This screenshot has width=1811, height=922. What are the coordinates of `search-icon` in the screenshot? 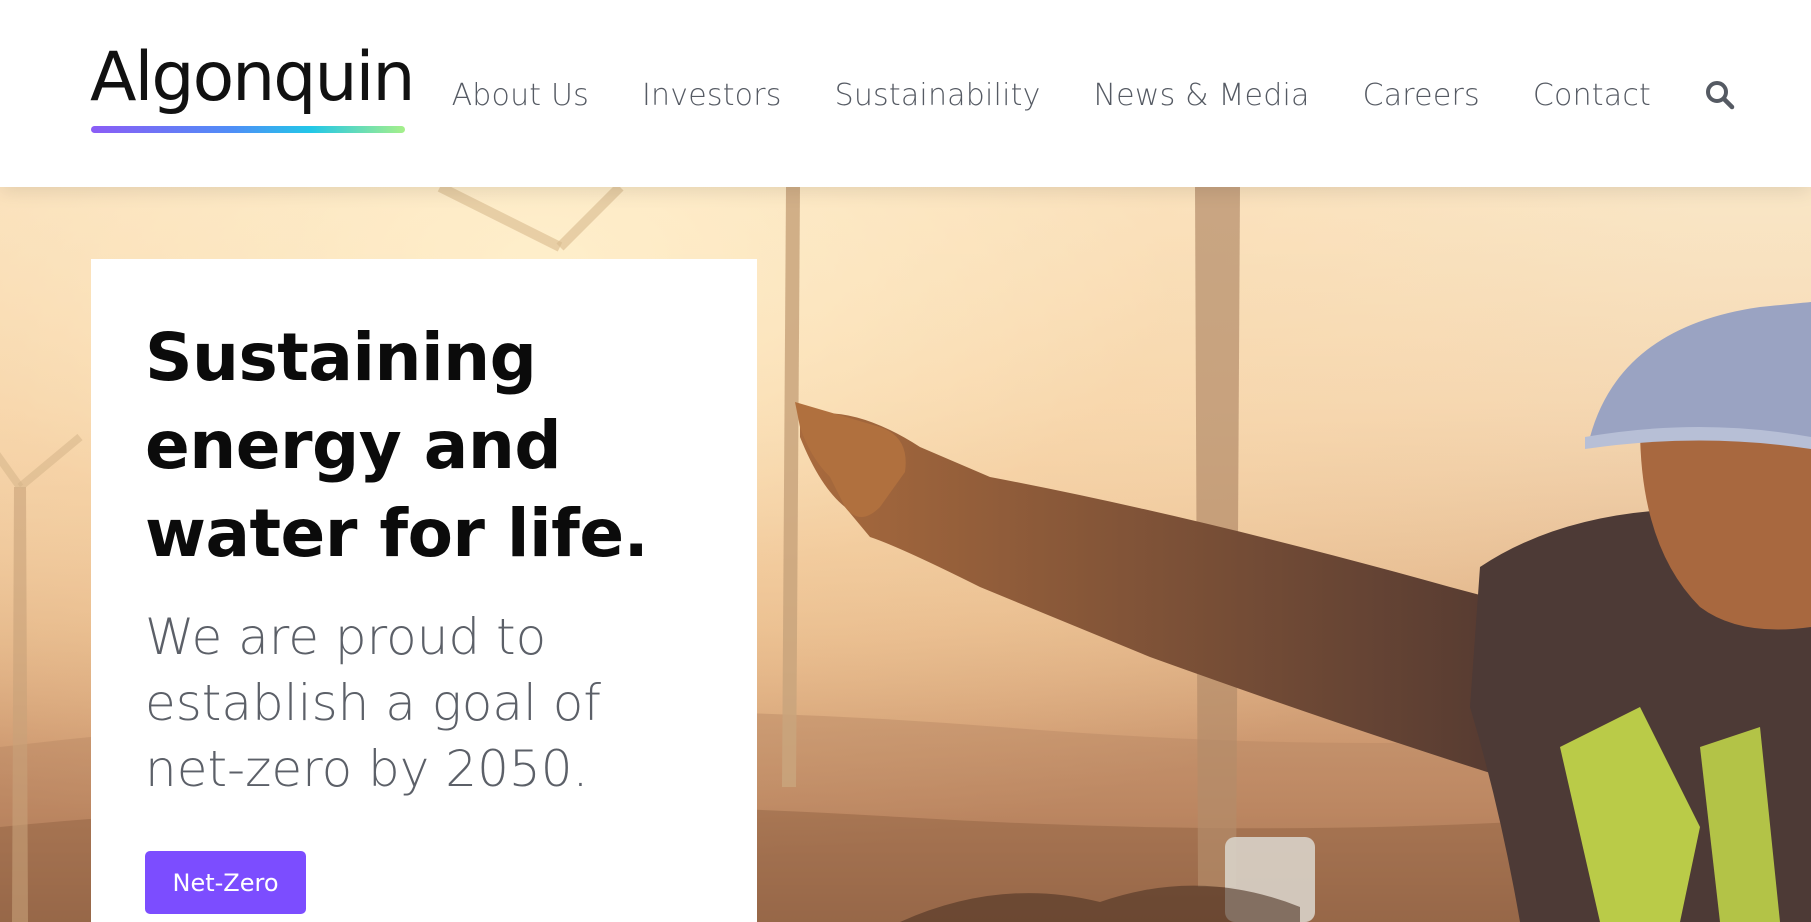 It's located at (1720, 95).